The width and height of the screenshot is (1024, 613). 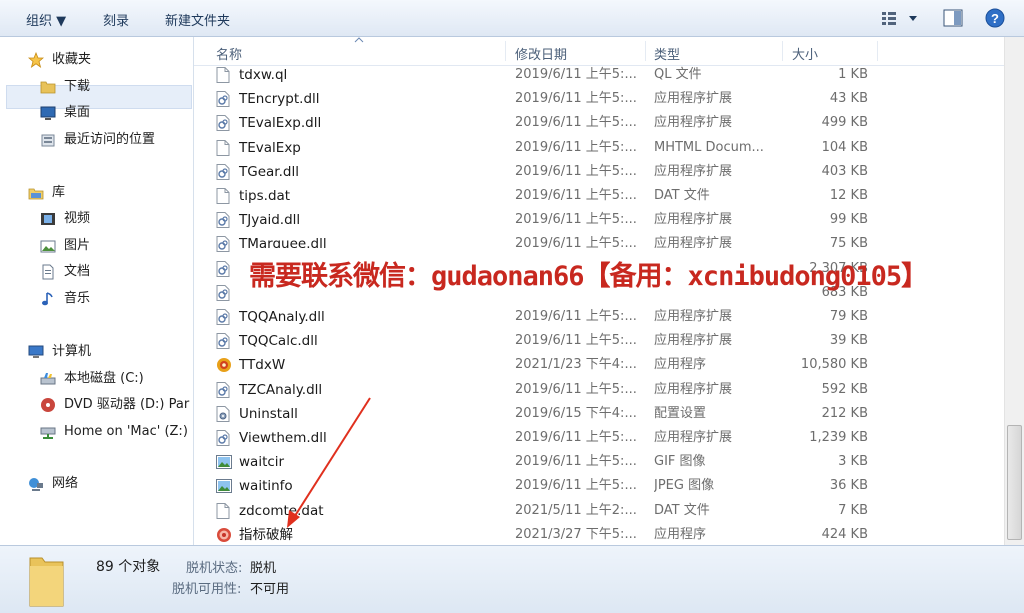 What do you see at coordinates (59, 192) in the screenshot?
I see `nav-libraries-label: 库` at bounding box center [59, 192].